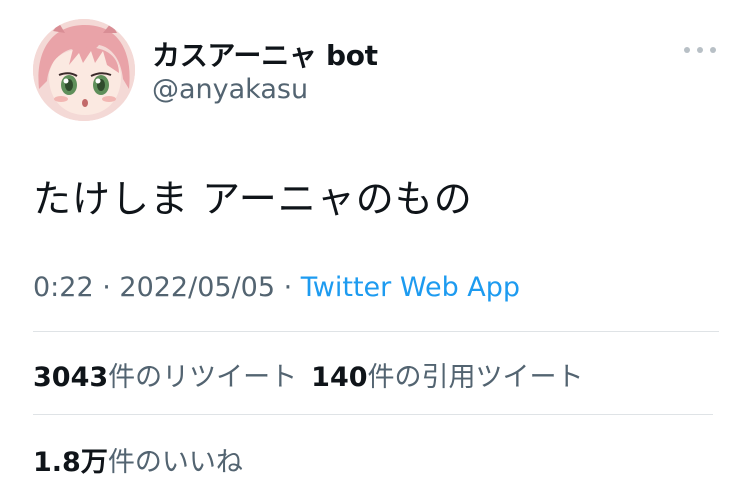  Describe the element at coordinates (71, 377) in the screenshot. I see `retweets-count: 3043` at that location.